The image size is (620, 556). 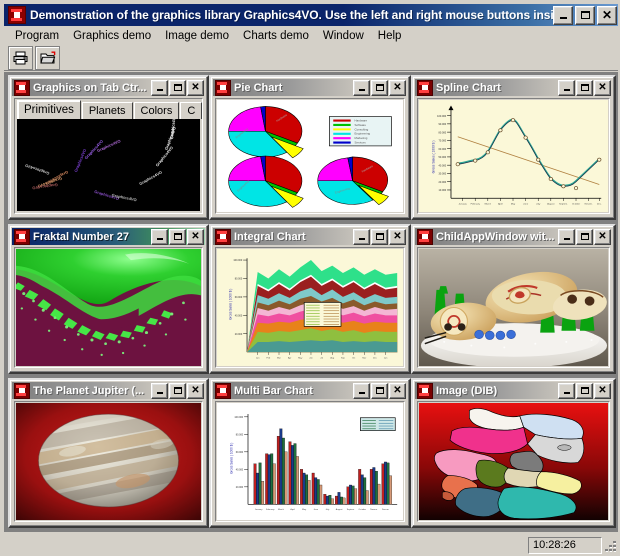 What do you see at coordinates (231, 458) in the screenshot?
I see `svg-text: Gross Sales ( 1000 $ )` at bounding box center [231, 458].